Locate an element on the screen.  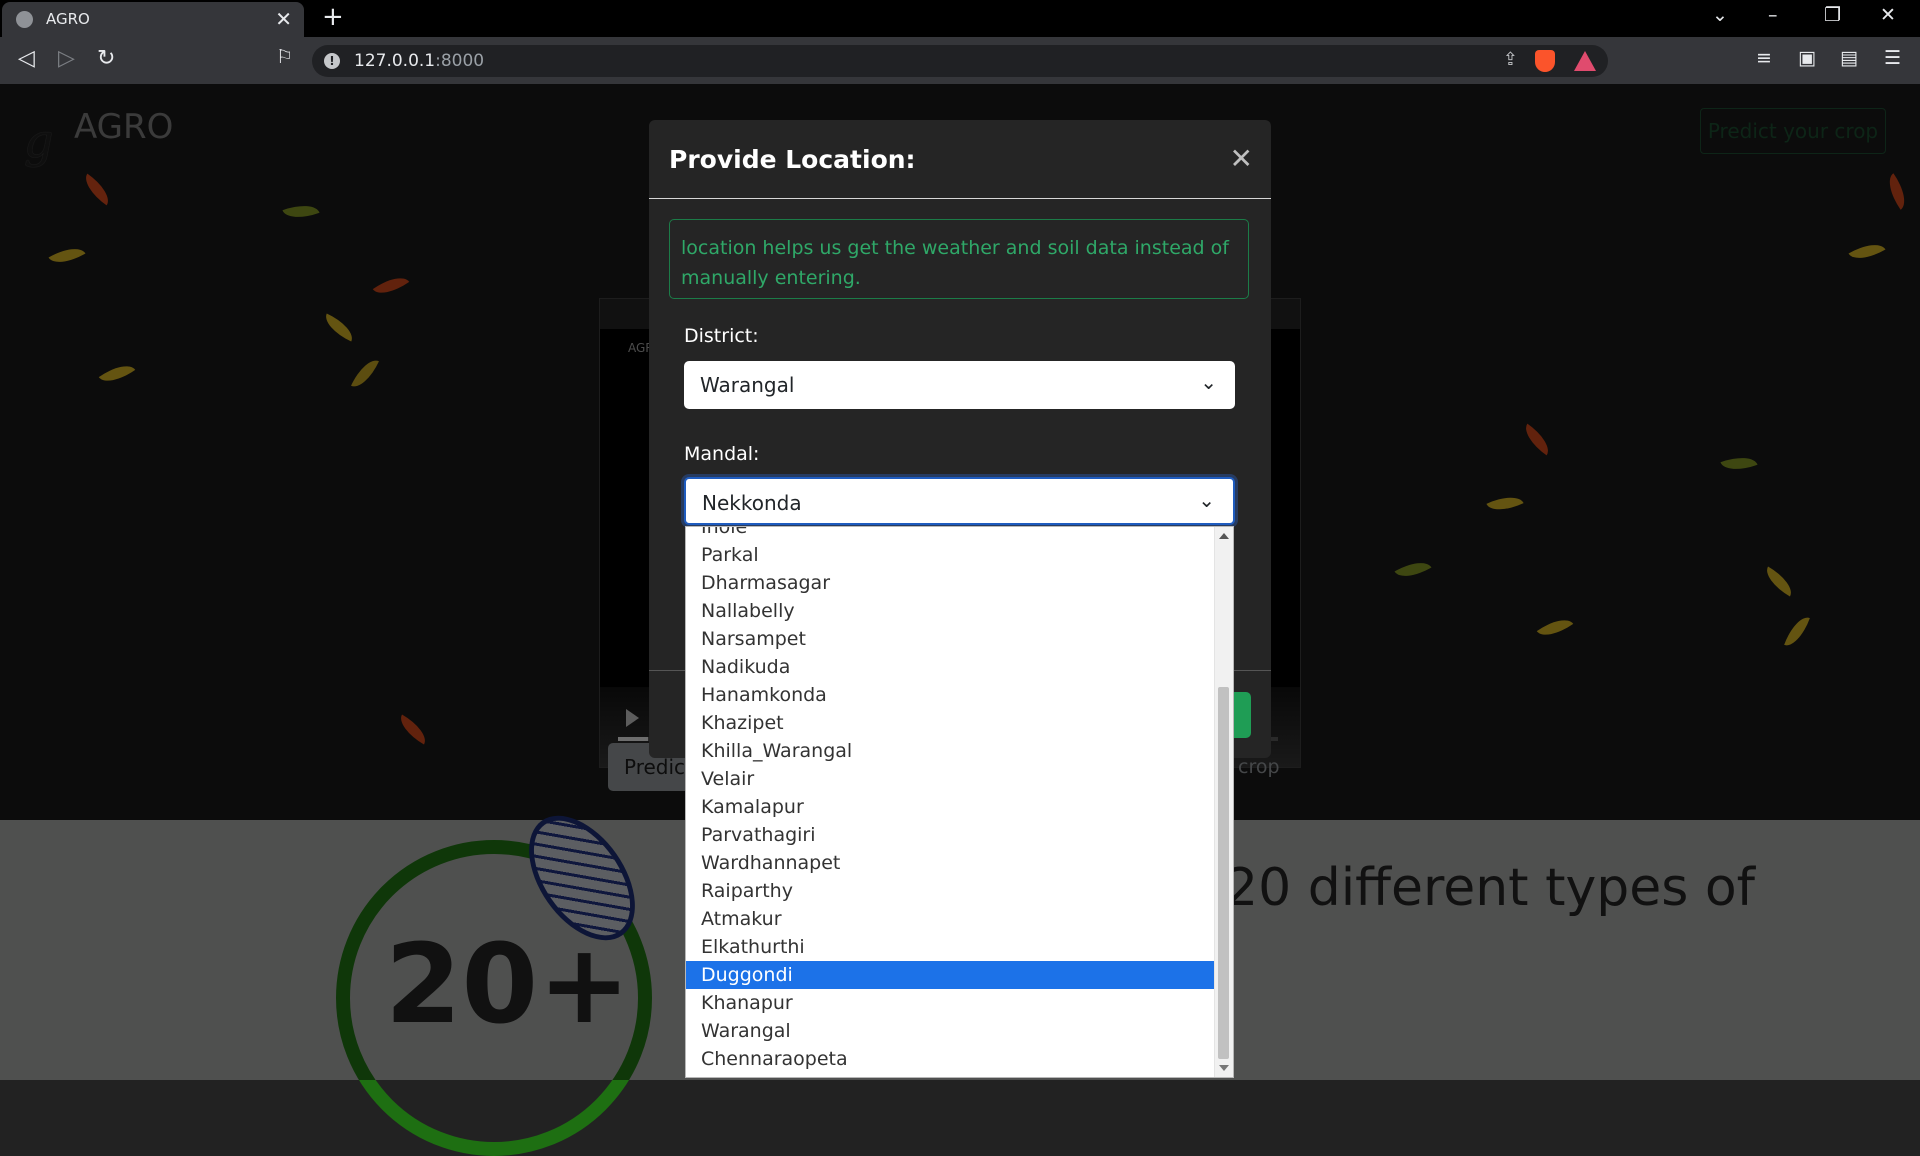
mandal-option: Nadikuda is located at coordinates (950, 667).